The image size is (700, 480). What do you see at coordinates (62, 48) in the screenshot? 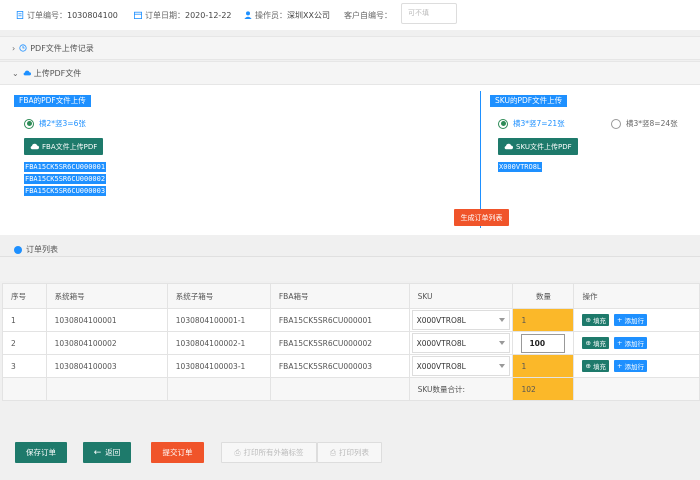
I see `pdf-history-label: PDF文件上传记录` at bounding box center [62, 48].